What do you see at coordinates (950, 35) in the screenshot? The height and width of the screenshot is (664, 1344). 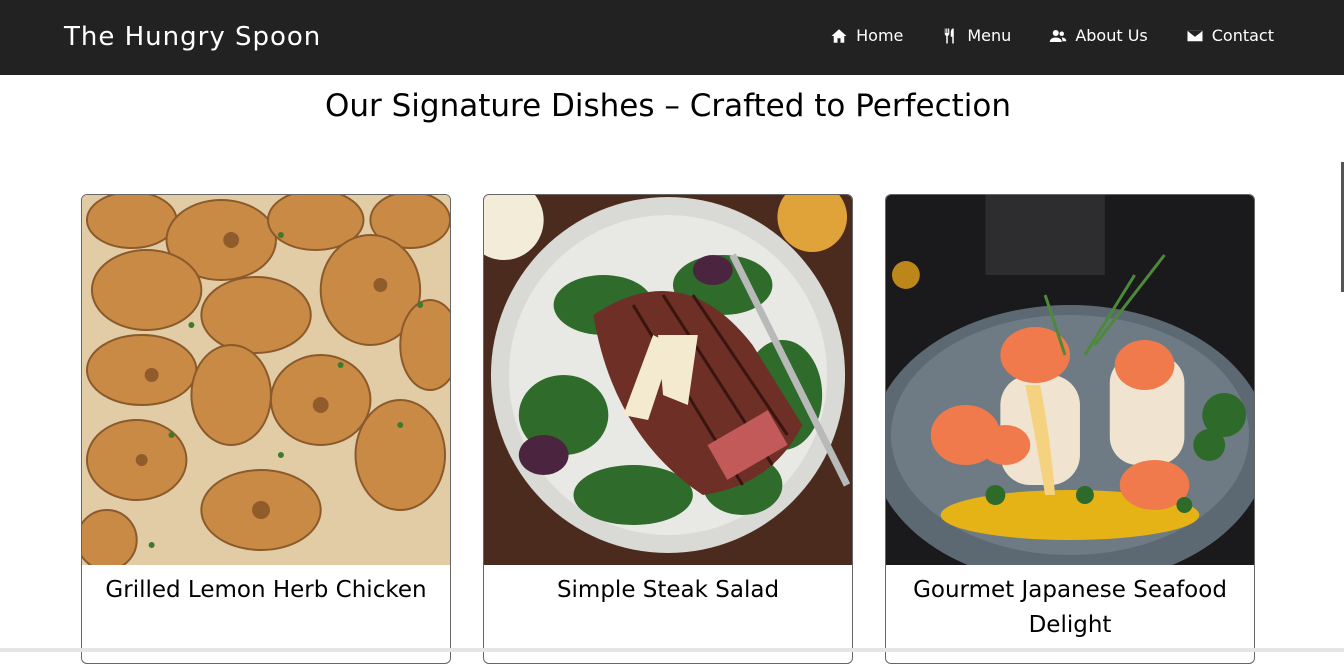 I see `utensils-icon` at bounding box center [950, 35].